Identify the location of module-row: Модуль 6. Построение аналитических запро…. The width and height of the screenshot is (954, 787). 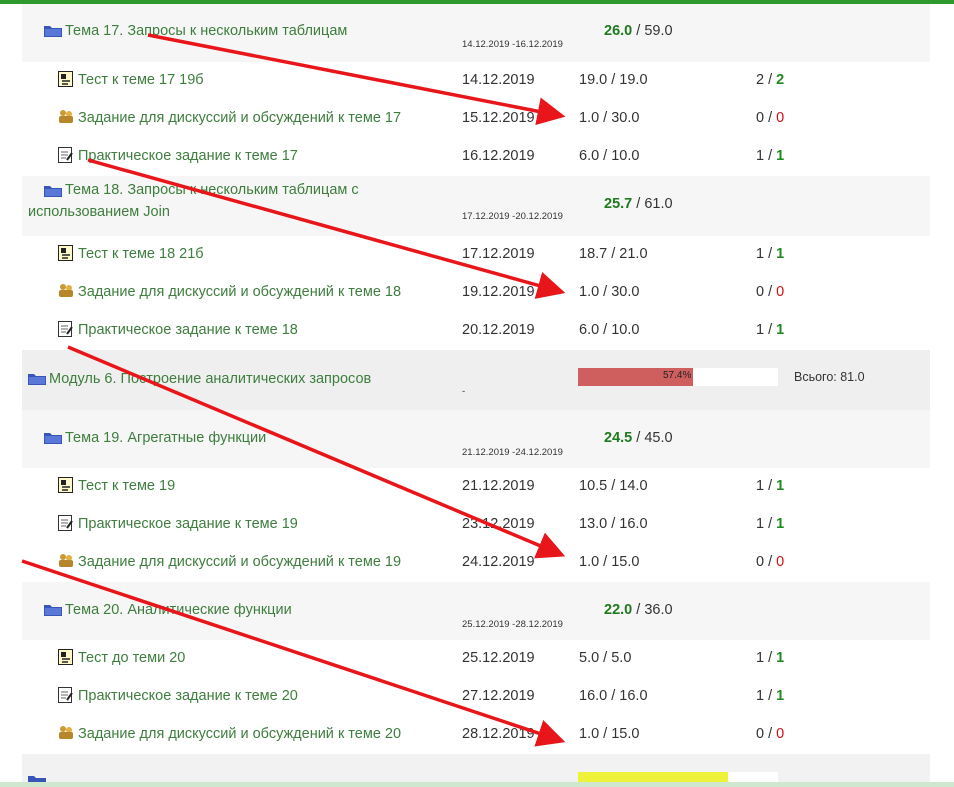
(476, 380).